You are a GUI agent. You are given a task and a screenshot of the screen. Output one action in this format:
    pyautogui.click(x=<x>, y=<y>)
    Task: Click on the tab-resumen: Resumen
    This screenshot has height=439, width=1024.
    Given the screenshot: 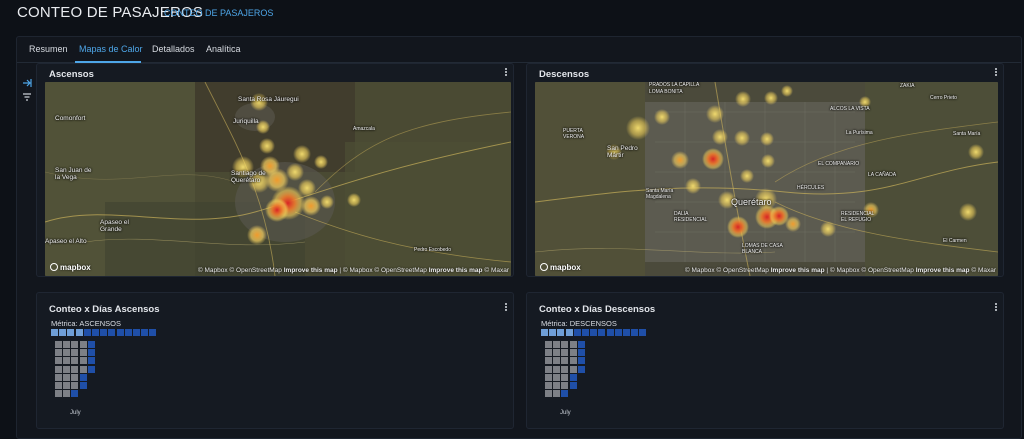 What is the action you would take?
    pyautogui.click(x=48, y=49)
    